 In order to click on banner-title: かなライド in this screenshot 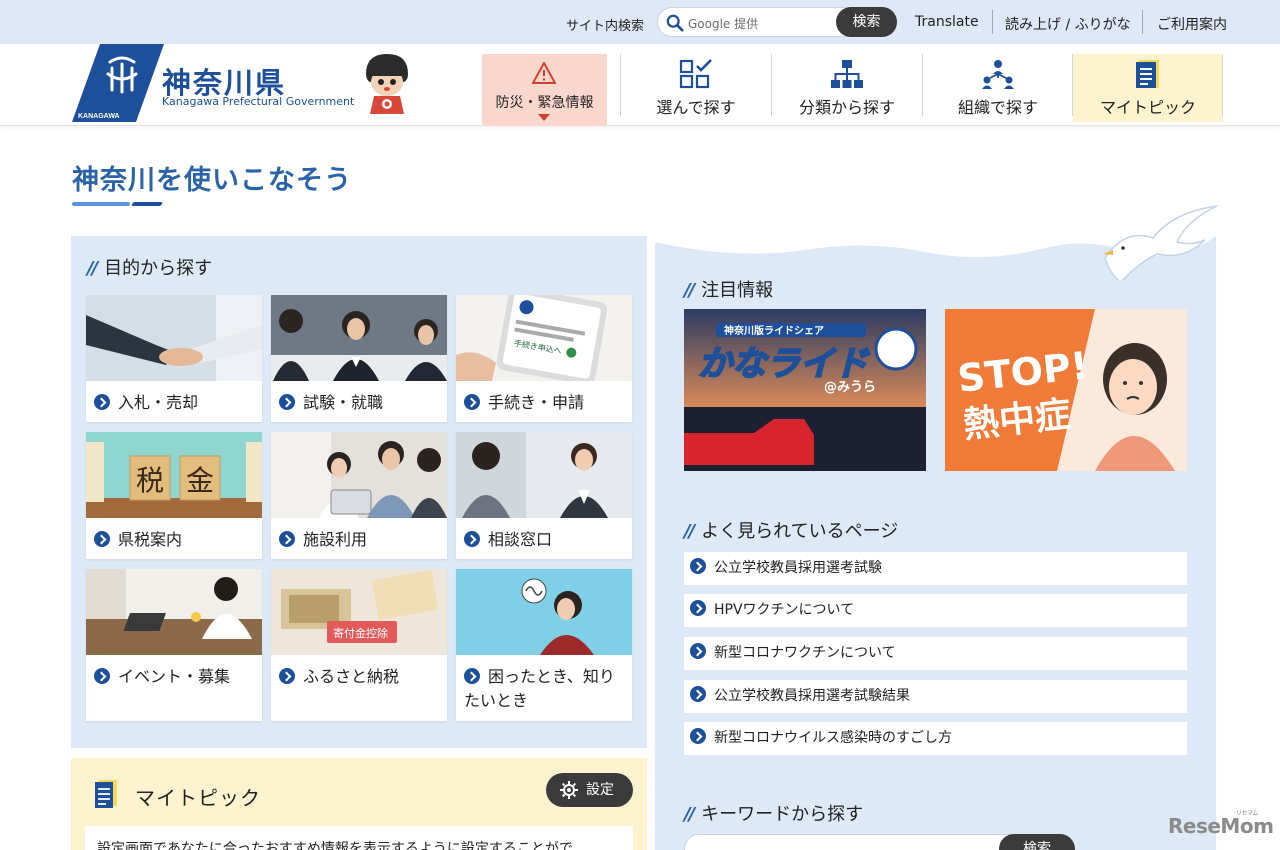, I will do `click(784, 364)`.